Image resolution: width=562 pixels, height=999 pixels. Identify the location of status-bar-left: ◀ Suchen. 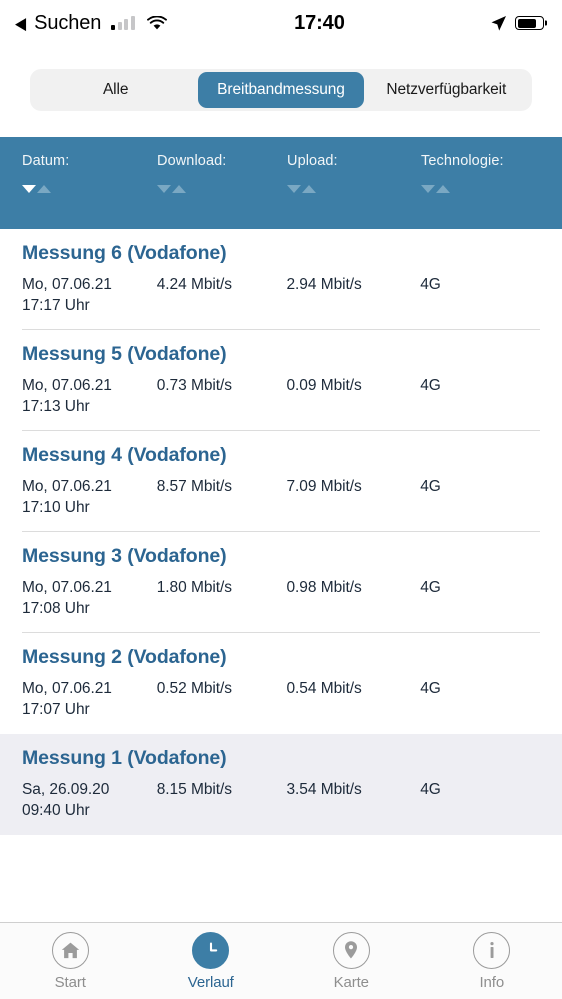
(90, 23).